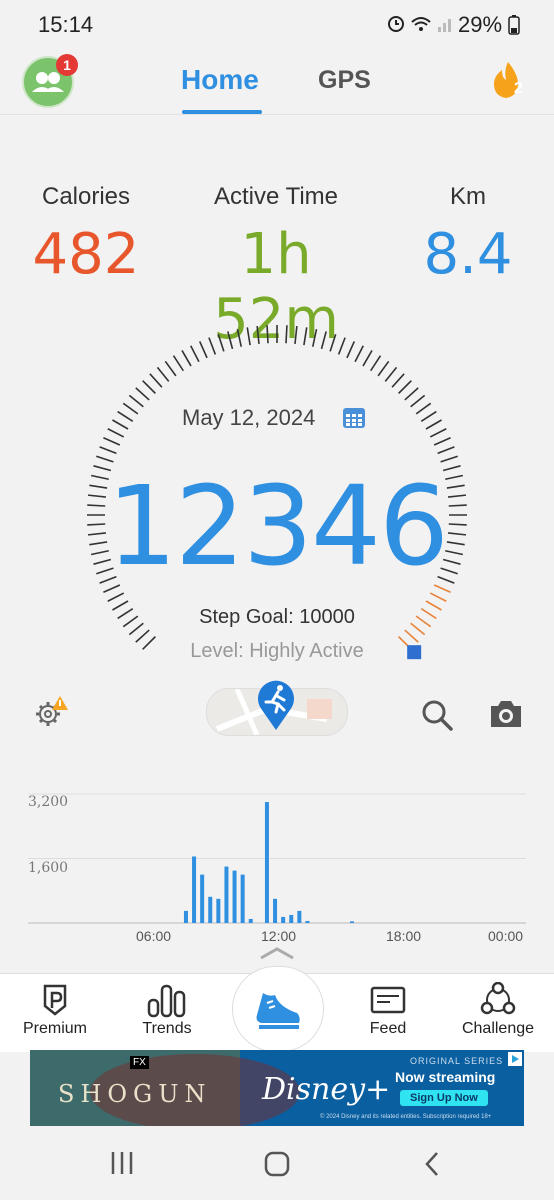  I want to click on calories-value: 482, so click(86, 254).